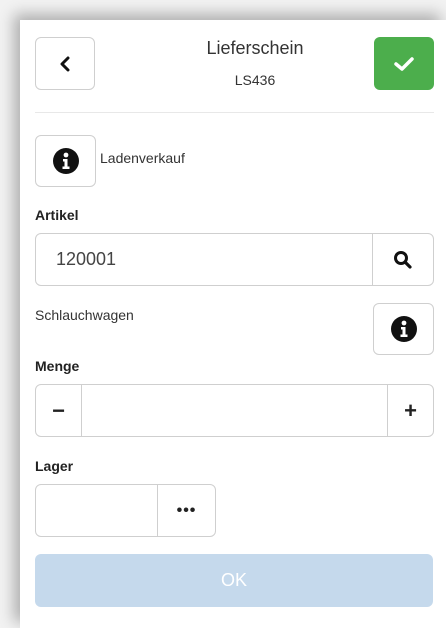 This screenshot has width=446, height=628. What do you see at coordinates (255, 80) in the screenshot?
I see `document-number: LS436` at bounding box center [255, 80].